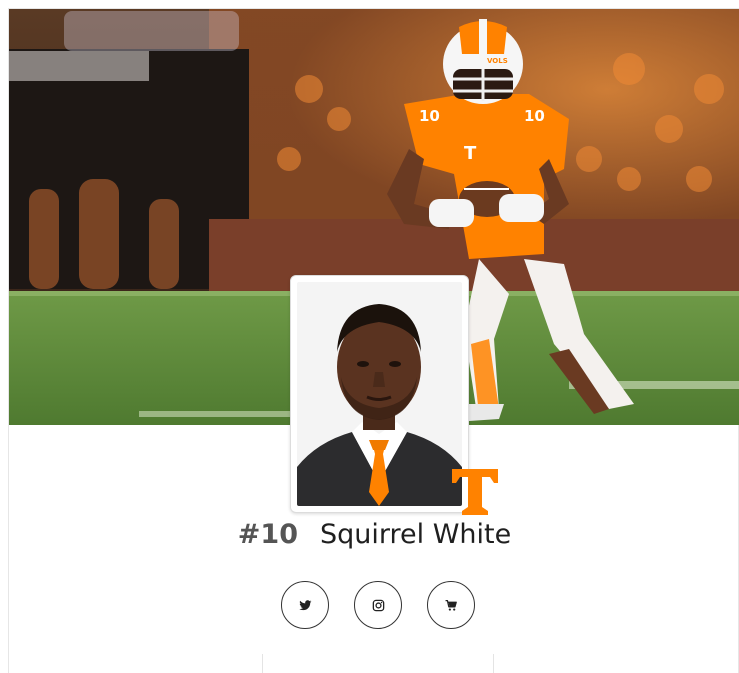  I want to click on player-name-line: #10 Squirrel White, so click(374, 535).